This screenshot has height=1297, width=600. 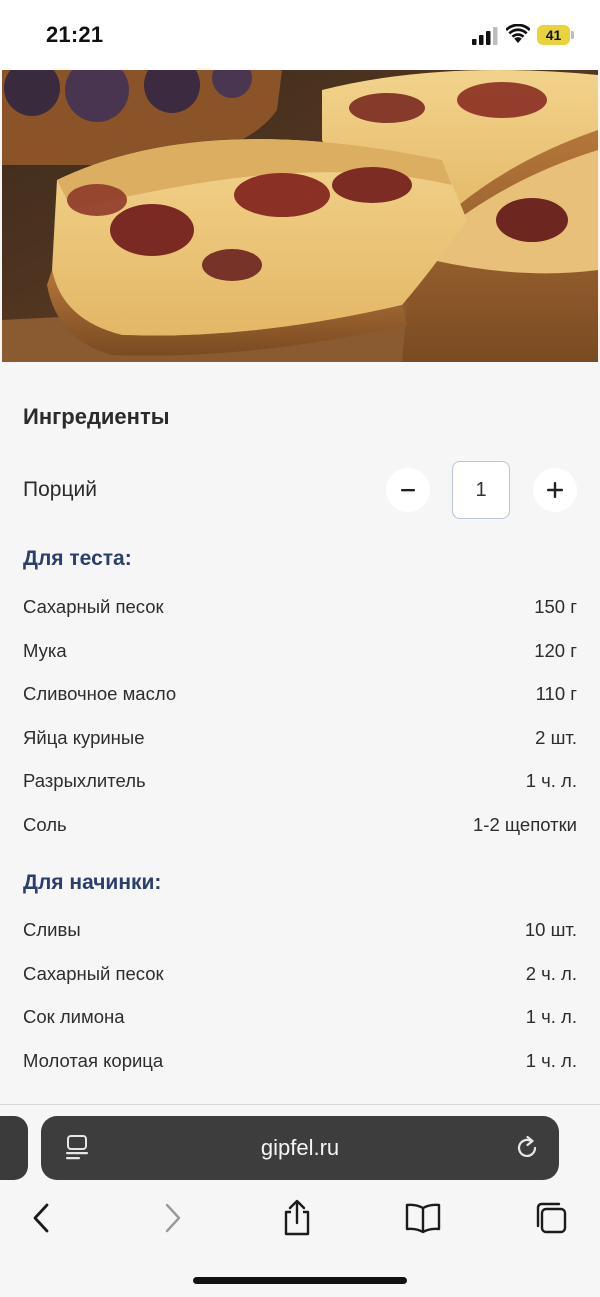 I want to click on ingredient-name: Сливочное масло, so click(x=100, y=693).